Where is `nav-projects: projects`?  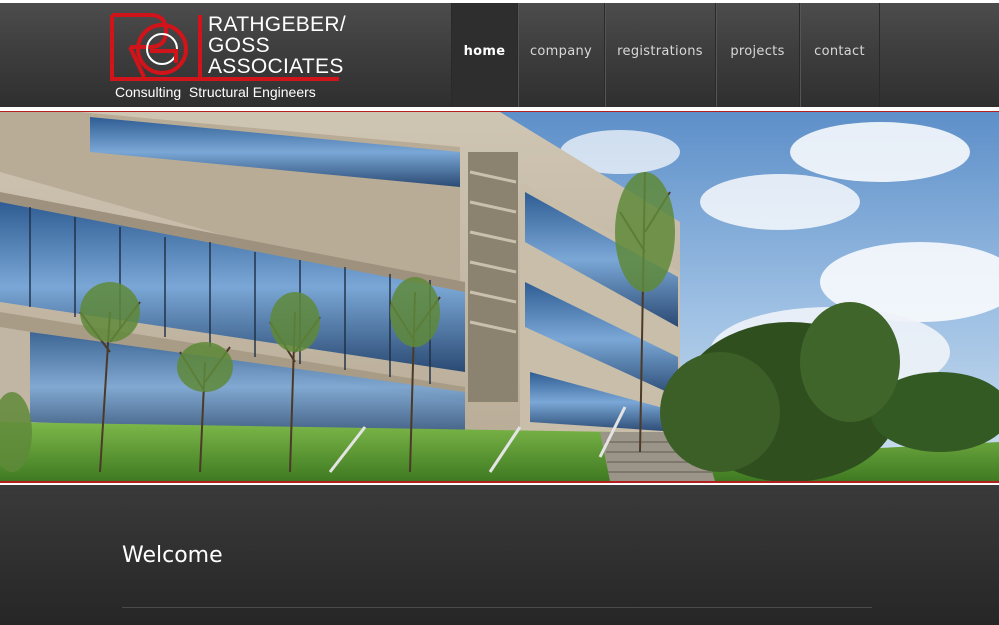
nav-projects: projects is located at coordinates (757, 55).